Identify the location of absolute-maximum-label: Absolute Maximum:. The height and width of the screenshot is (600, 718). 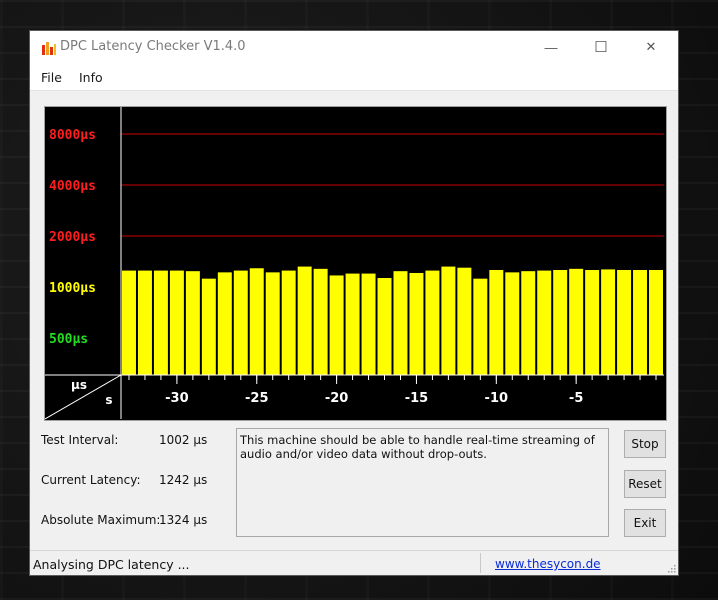
(101, 520).